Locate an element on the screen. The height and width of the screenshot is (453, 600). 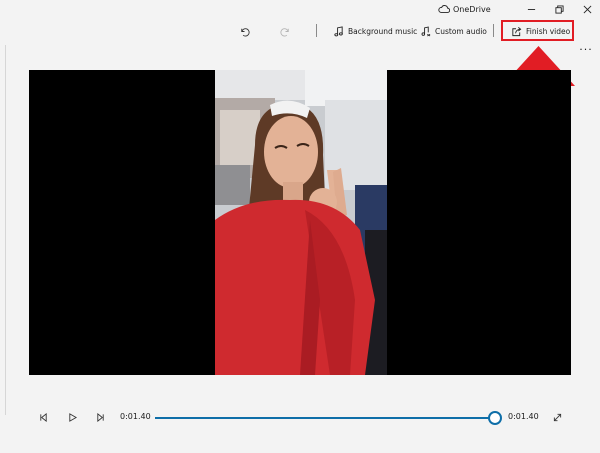
more-options-button: ··· is located at coordinates (586, 49).